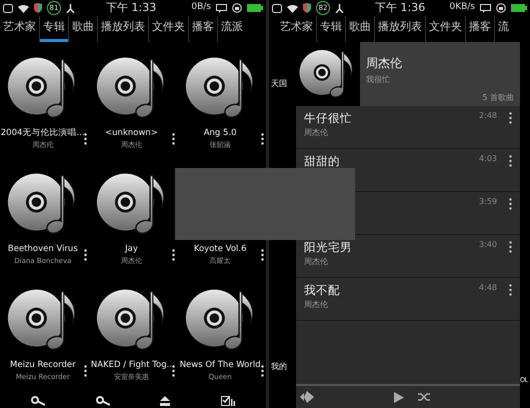 Image resolution: width=530 pixels, height=408 pixels. What do you see at coordinates (488, 116) in the screenshot?
I see `song-duration: 2:48` at bounding box center [488, 116].